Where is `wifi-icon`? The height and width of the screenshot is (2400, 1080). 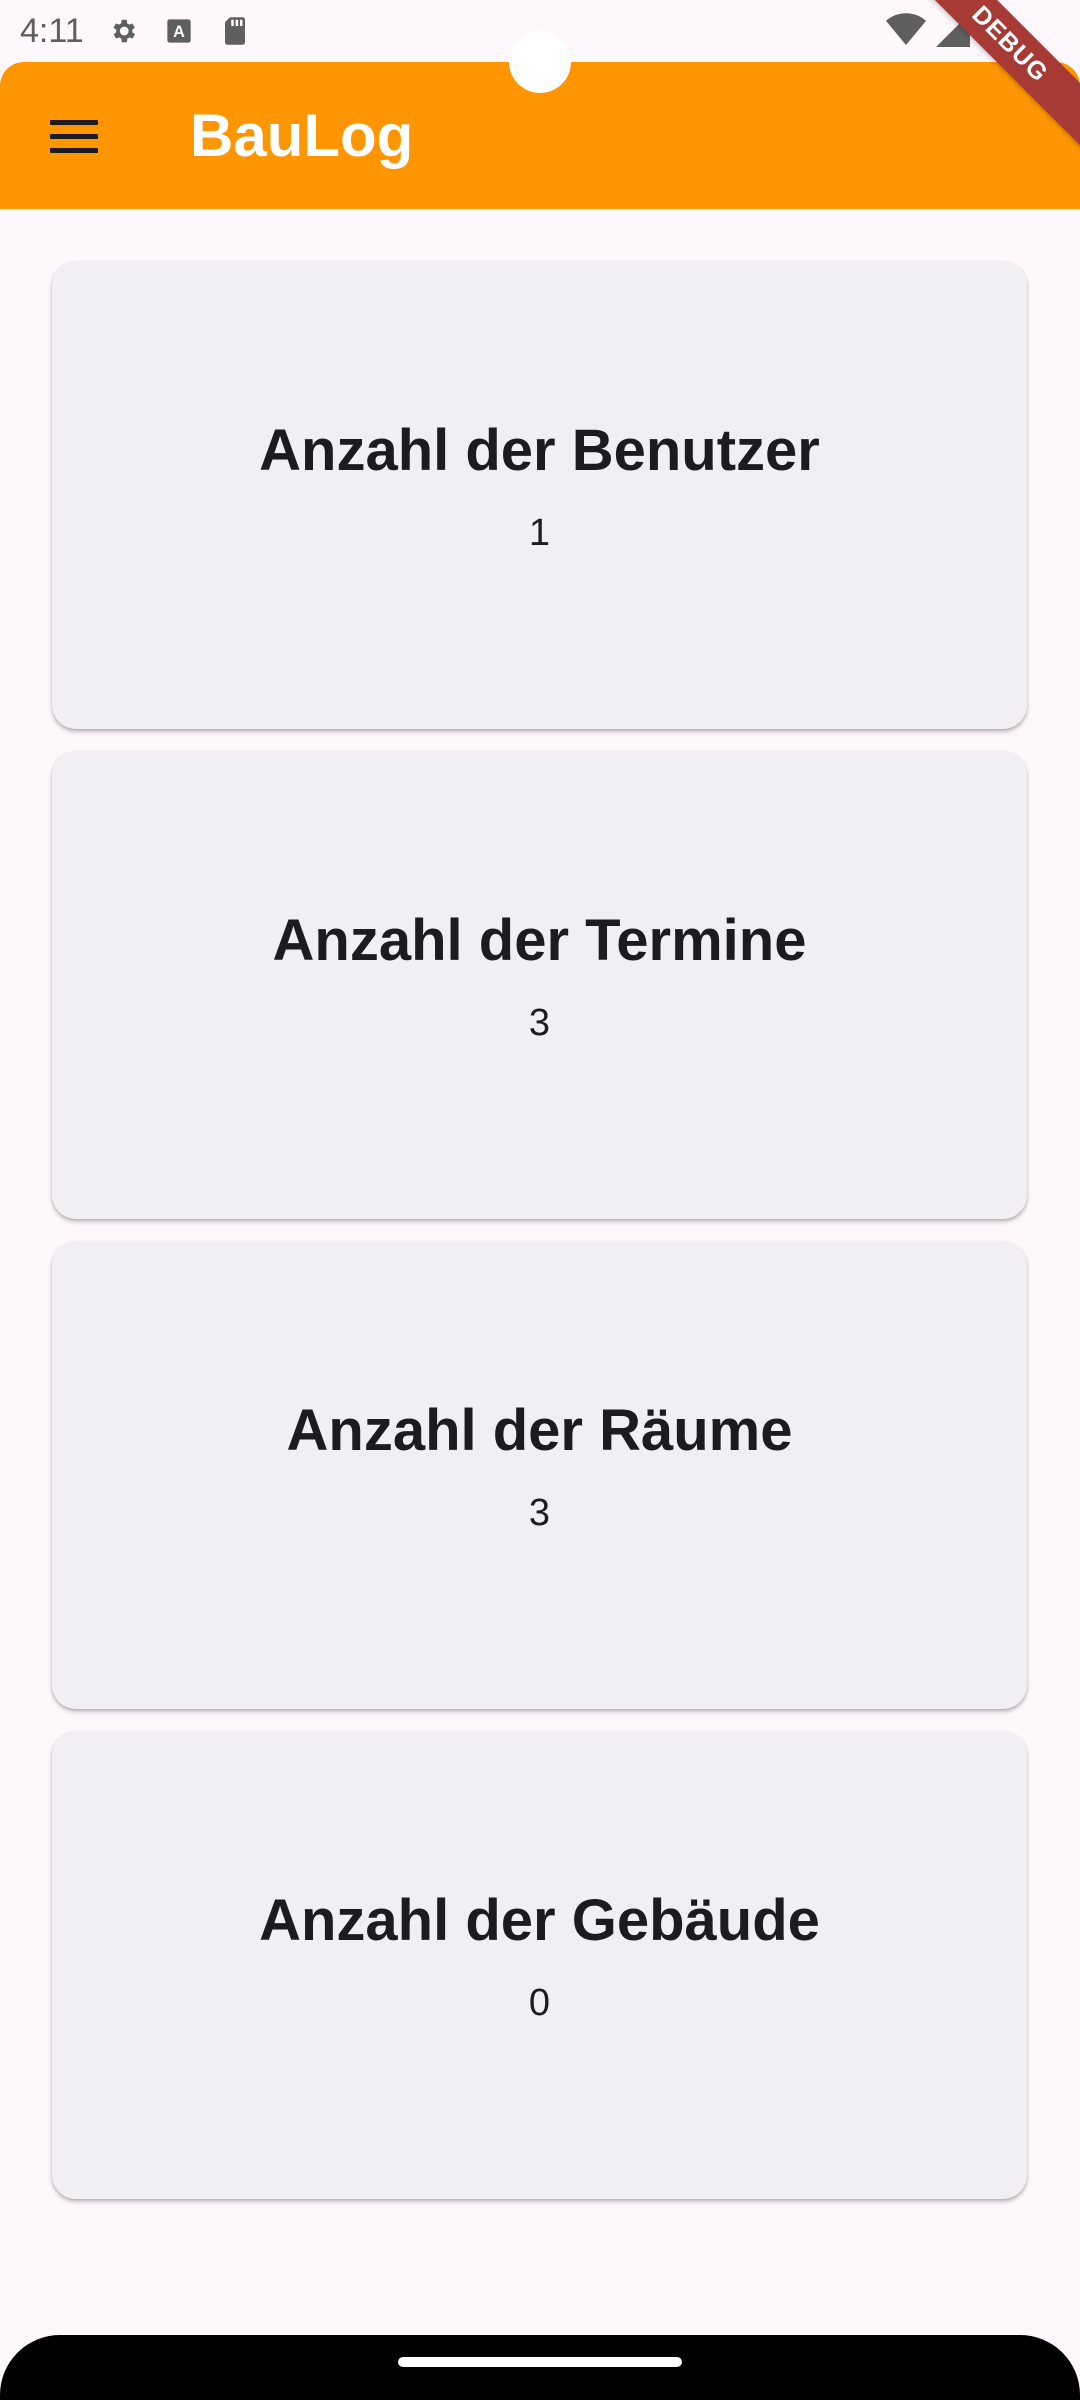 wifi-icon is located at coordinates (906, 32).